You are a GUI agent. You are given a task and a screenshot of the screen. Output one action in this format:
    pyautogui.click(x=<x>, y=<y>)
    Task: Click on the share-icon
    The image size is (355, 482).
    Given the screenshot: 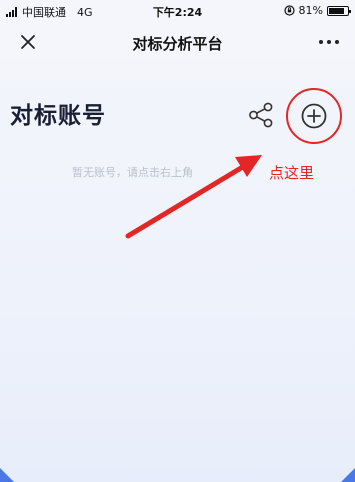 What is the action you would take?
    pyautogui.click(x=261, y=115)
    